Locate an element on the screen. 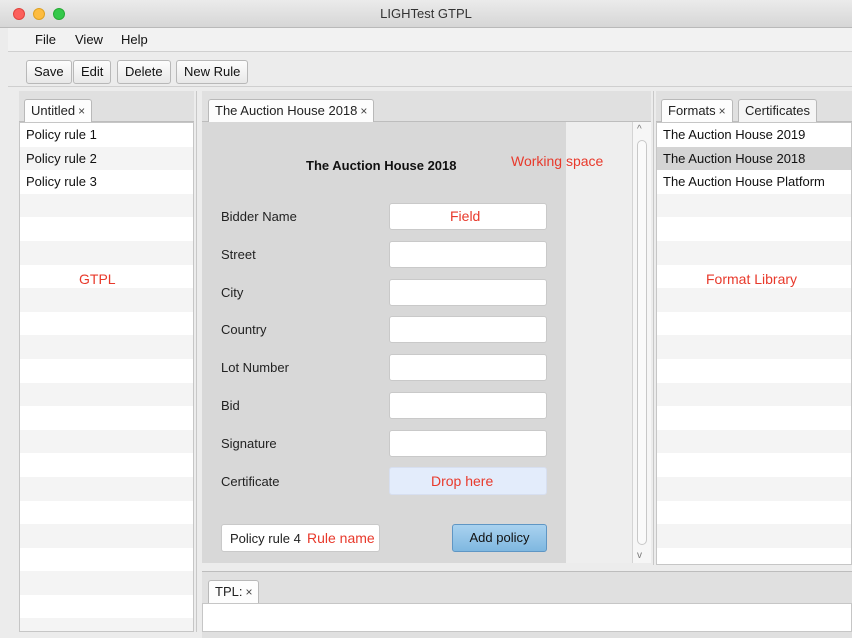  tab-formats-label: Formats is located at coordinates (692, 110).